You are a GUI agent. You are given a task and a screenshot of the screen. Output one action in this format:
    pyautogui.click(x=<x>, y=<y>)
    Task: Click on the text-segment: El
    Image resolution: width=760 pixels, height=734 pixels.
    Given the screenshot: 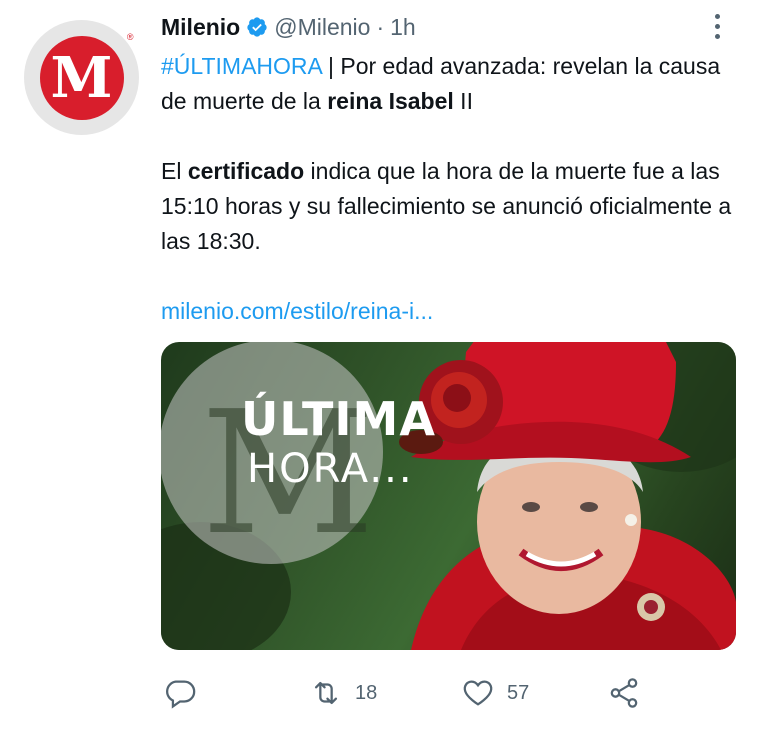 What is the action you would take?
    pyautogui.click(x=174, y=171)
    